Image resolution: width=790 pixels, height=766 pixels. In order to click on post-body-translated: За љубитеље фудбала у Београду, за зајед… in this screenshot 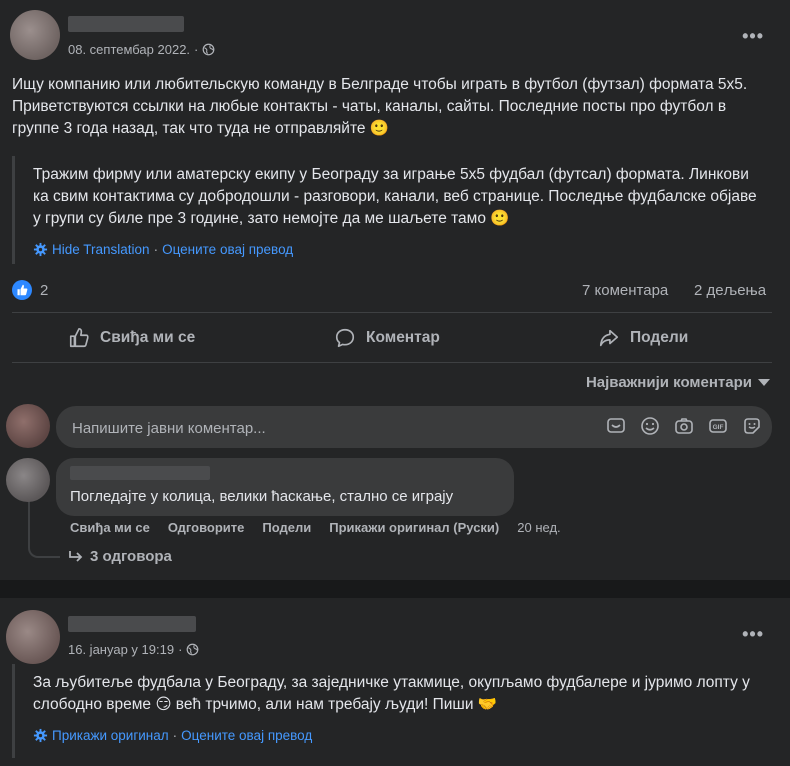, I will do `click(391, 693)`.